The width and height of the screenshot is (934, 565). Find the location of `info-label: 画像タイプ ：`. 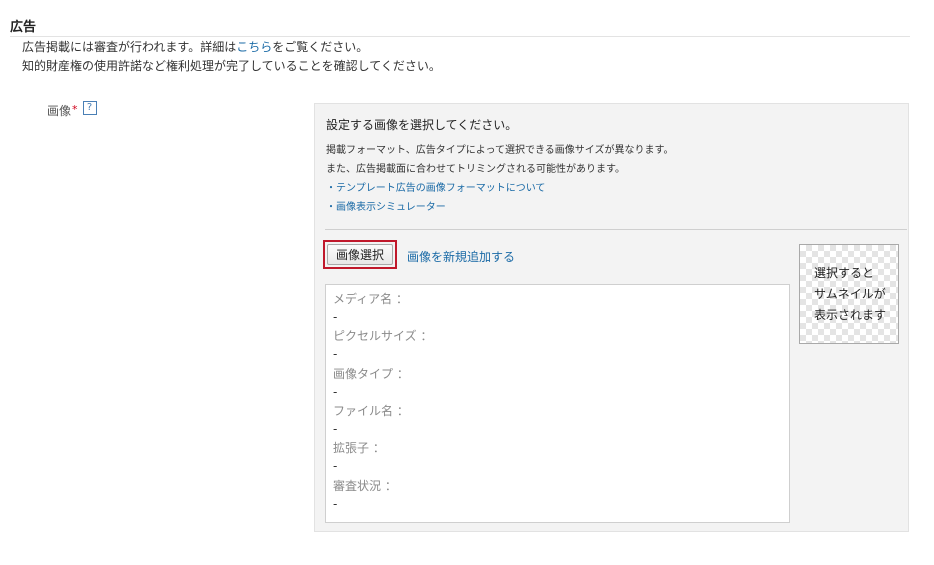

info-label: 画像タイプ ： is located at coordinates (371, 374).